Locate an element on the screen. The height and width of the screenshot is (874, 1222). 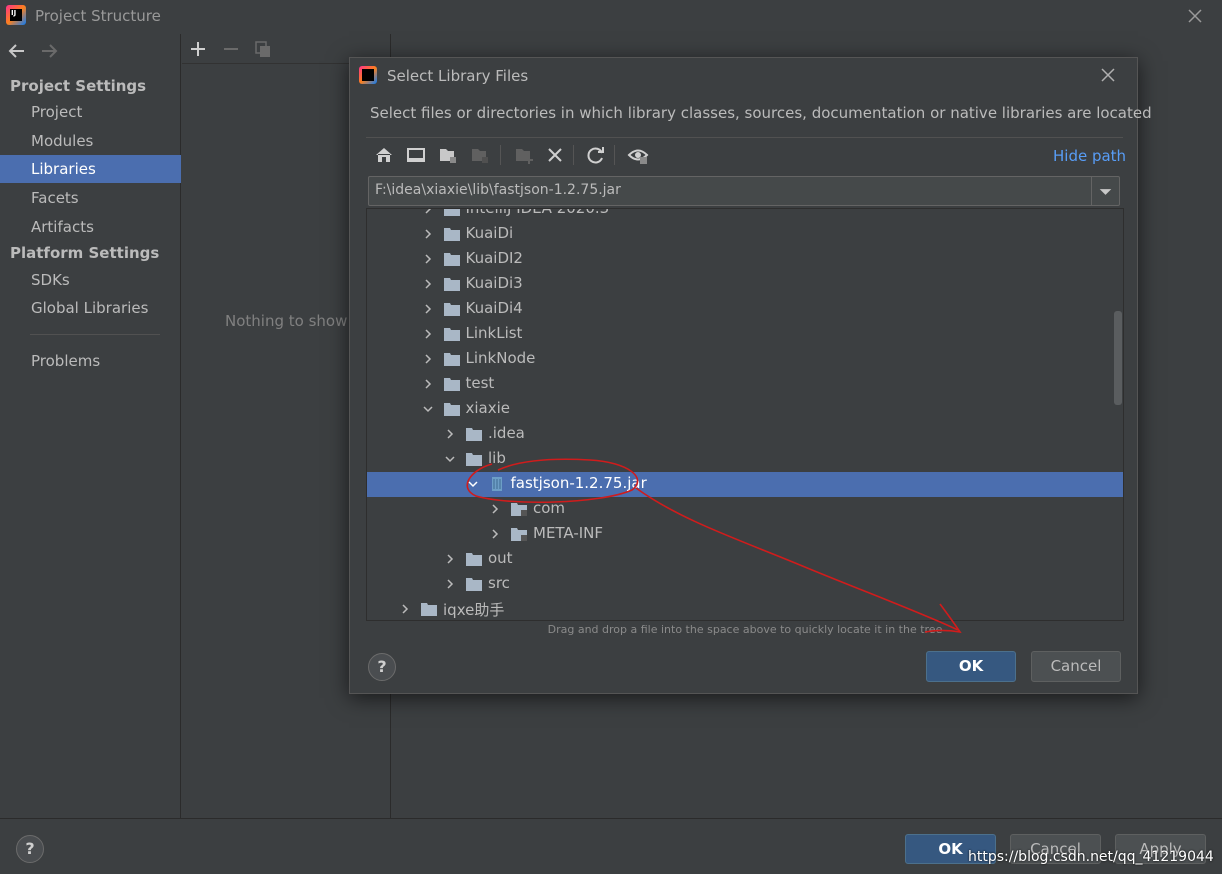
remove-icon is located at coordinates (231, 49).